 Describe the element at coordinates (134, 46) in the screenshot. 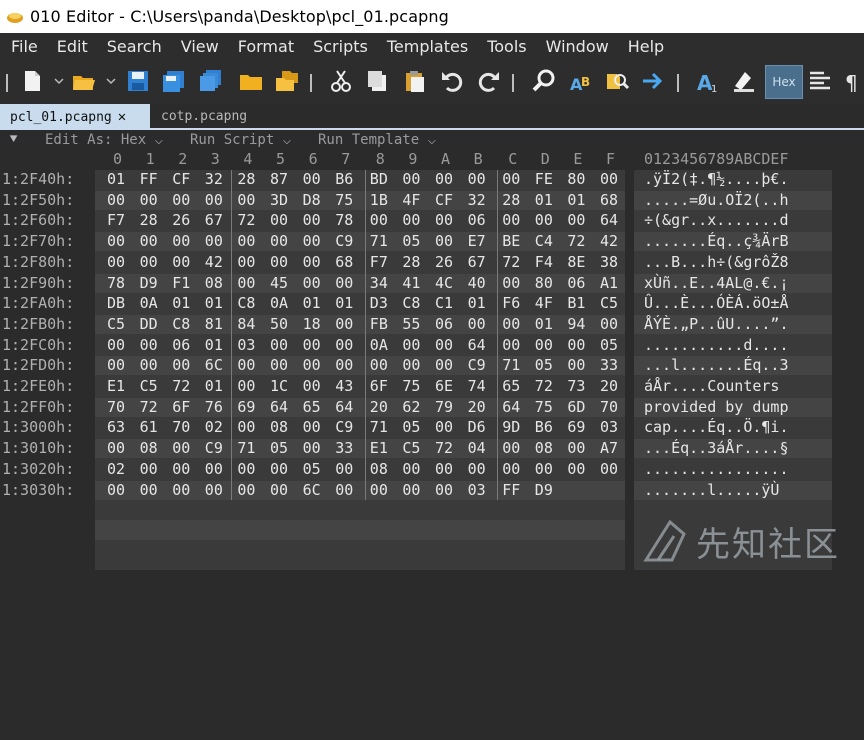

I see `menu-search: Search` at that location.